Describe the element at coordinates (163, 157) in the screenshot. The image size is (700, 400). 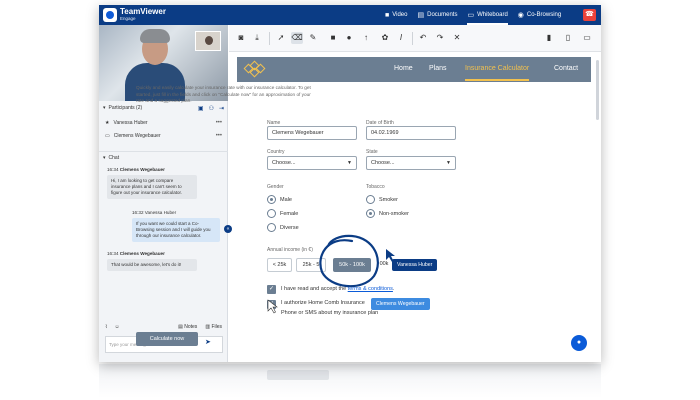
I see `chat-header: ▾ Chat` at that location.